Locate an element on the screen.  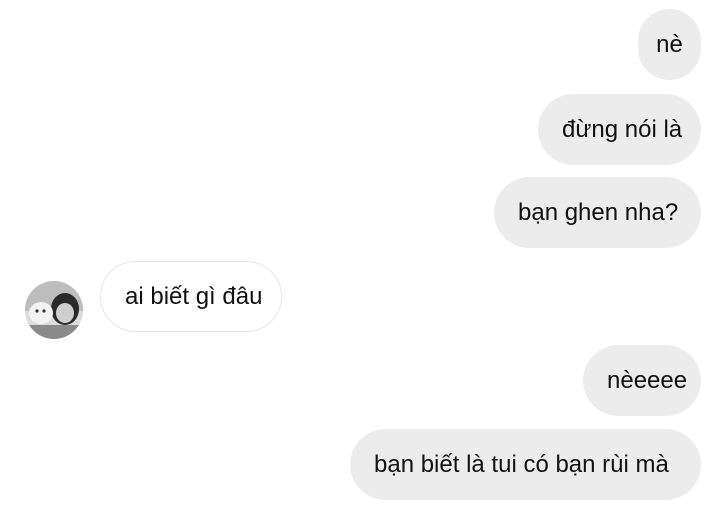
message-text: bạn ghen nha? is located at coordinates (598, 212).